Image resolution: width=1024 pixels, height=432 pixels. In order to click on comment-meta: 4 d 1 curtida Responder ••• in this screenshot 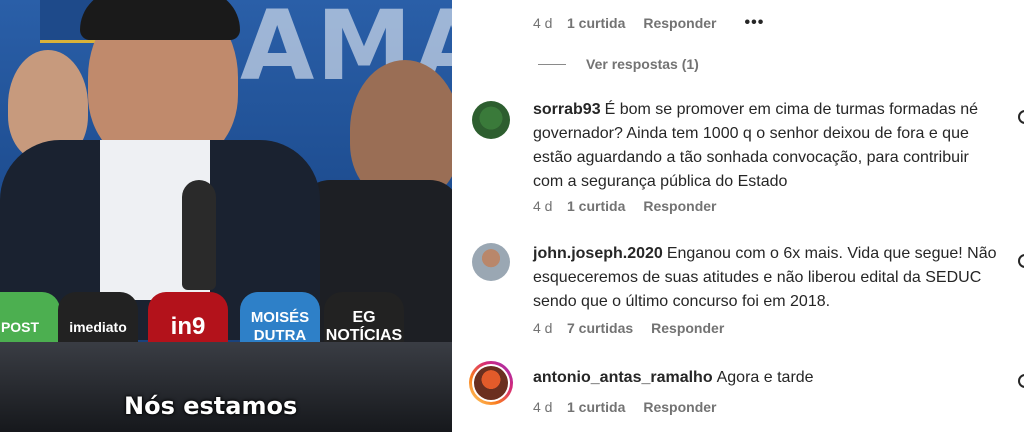, I will do `click(648, 23)`.